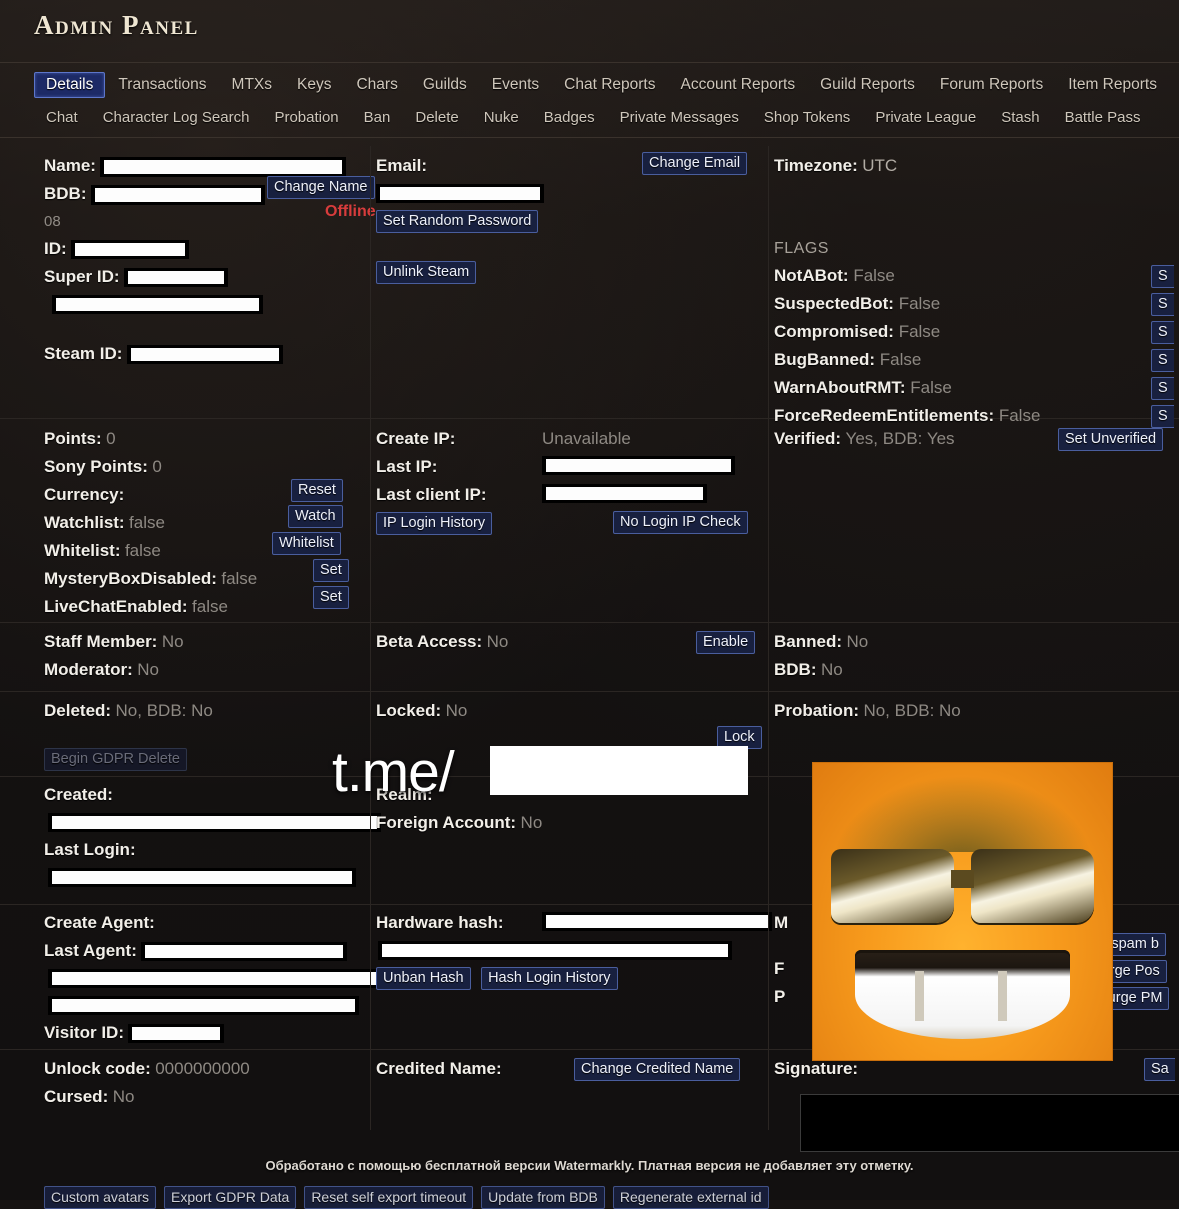 Image resolution: width=1179 pixels, height=1209 pixels. Describe the element at coordinates (100, 1197) in the screenshot. I see `bottom-button-custom-avatars: Custom avatars` at that location.